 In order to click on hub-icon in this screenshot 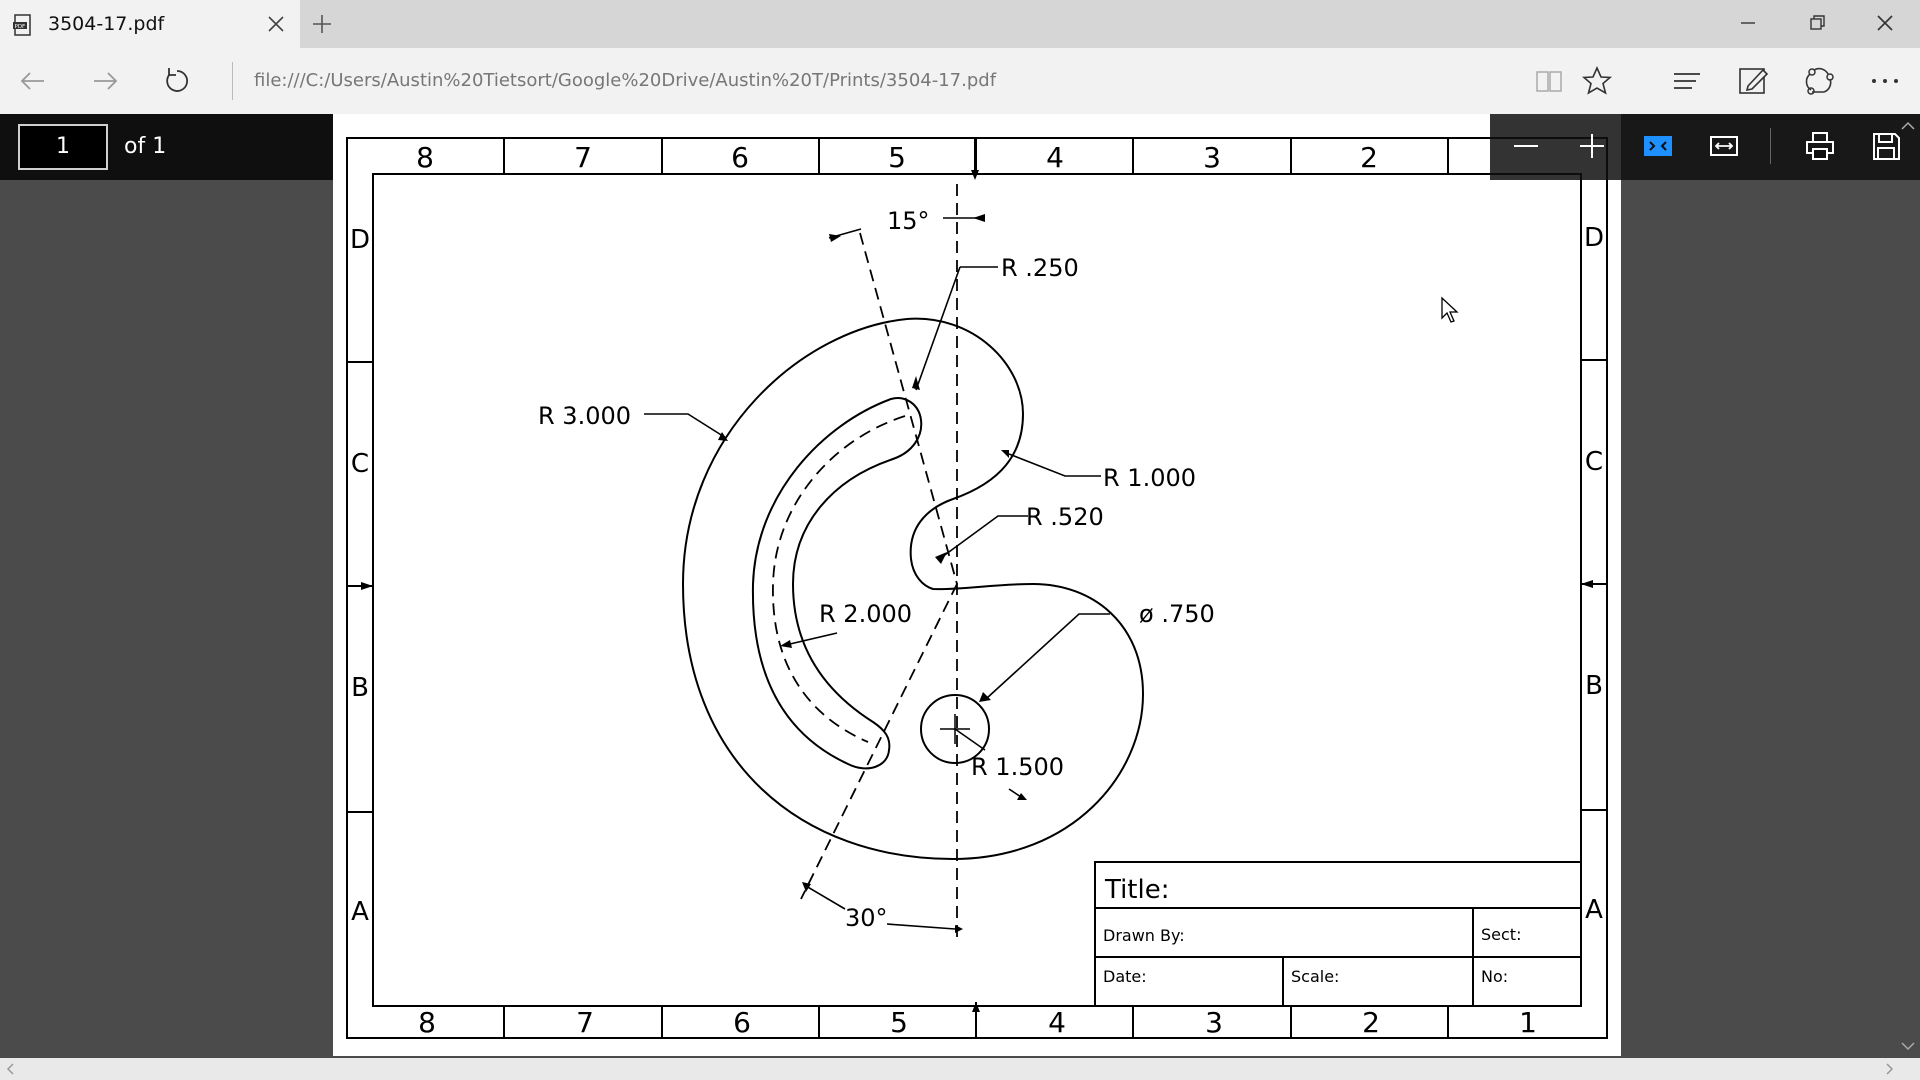, I will do `click(1687, 81)`.